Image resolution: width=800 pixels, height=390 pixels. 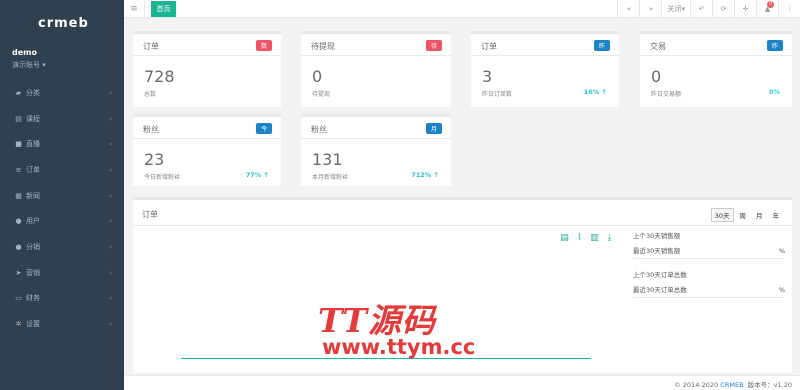 What do you see at coordinates (774, 92) in the screenshot?
I see `card-percentage: 0%` at bounding box center [774, 92].